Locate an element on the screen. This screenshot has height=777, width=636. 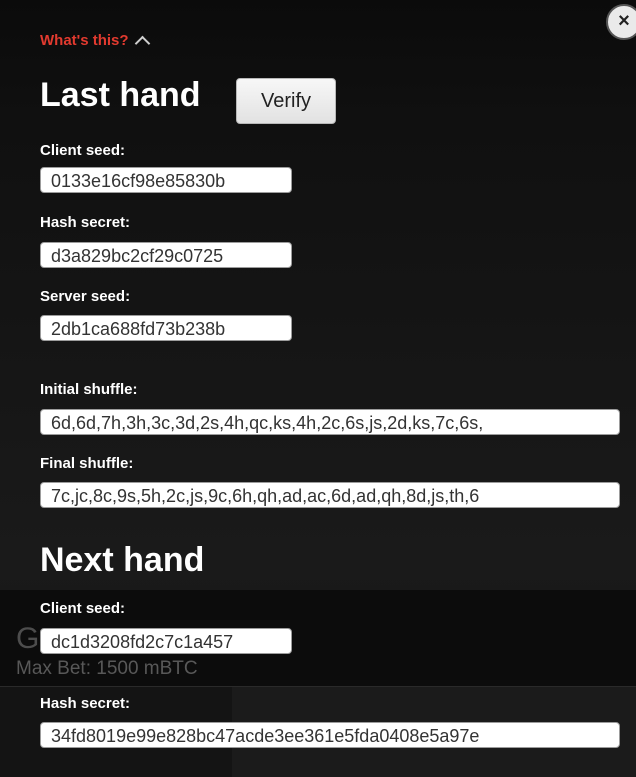
close-button: × is located at coordinates (621, 22).